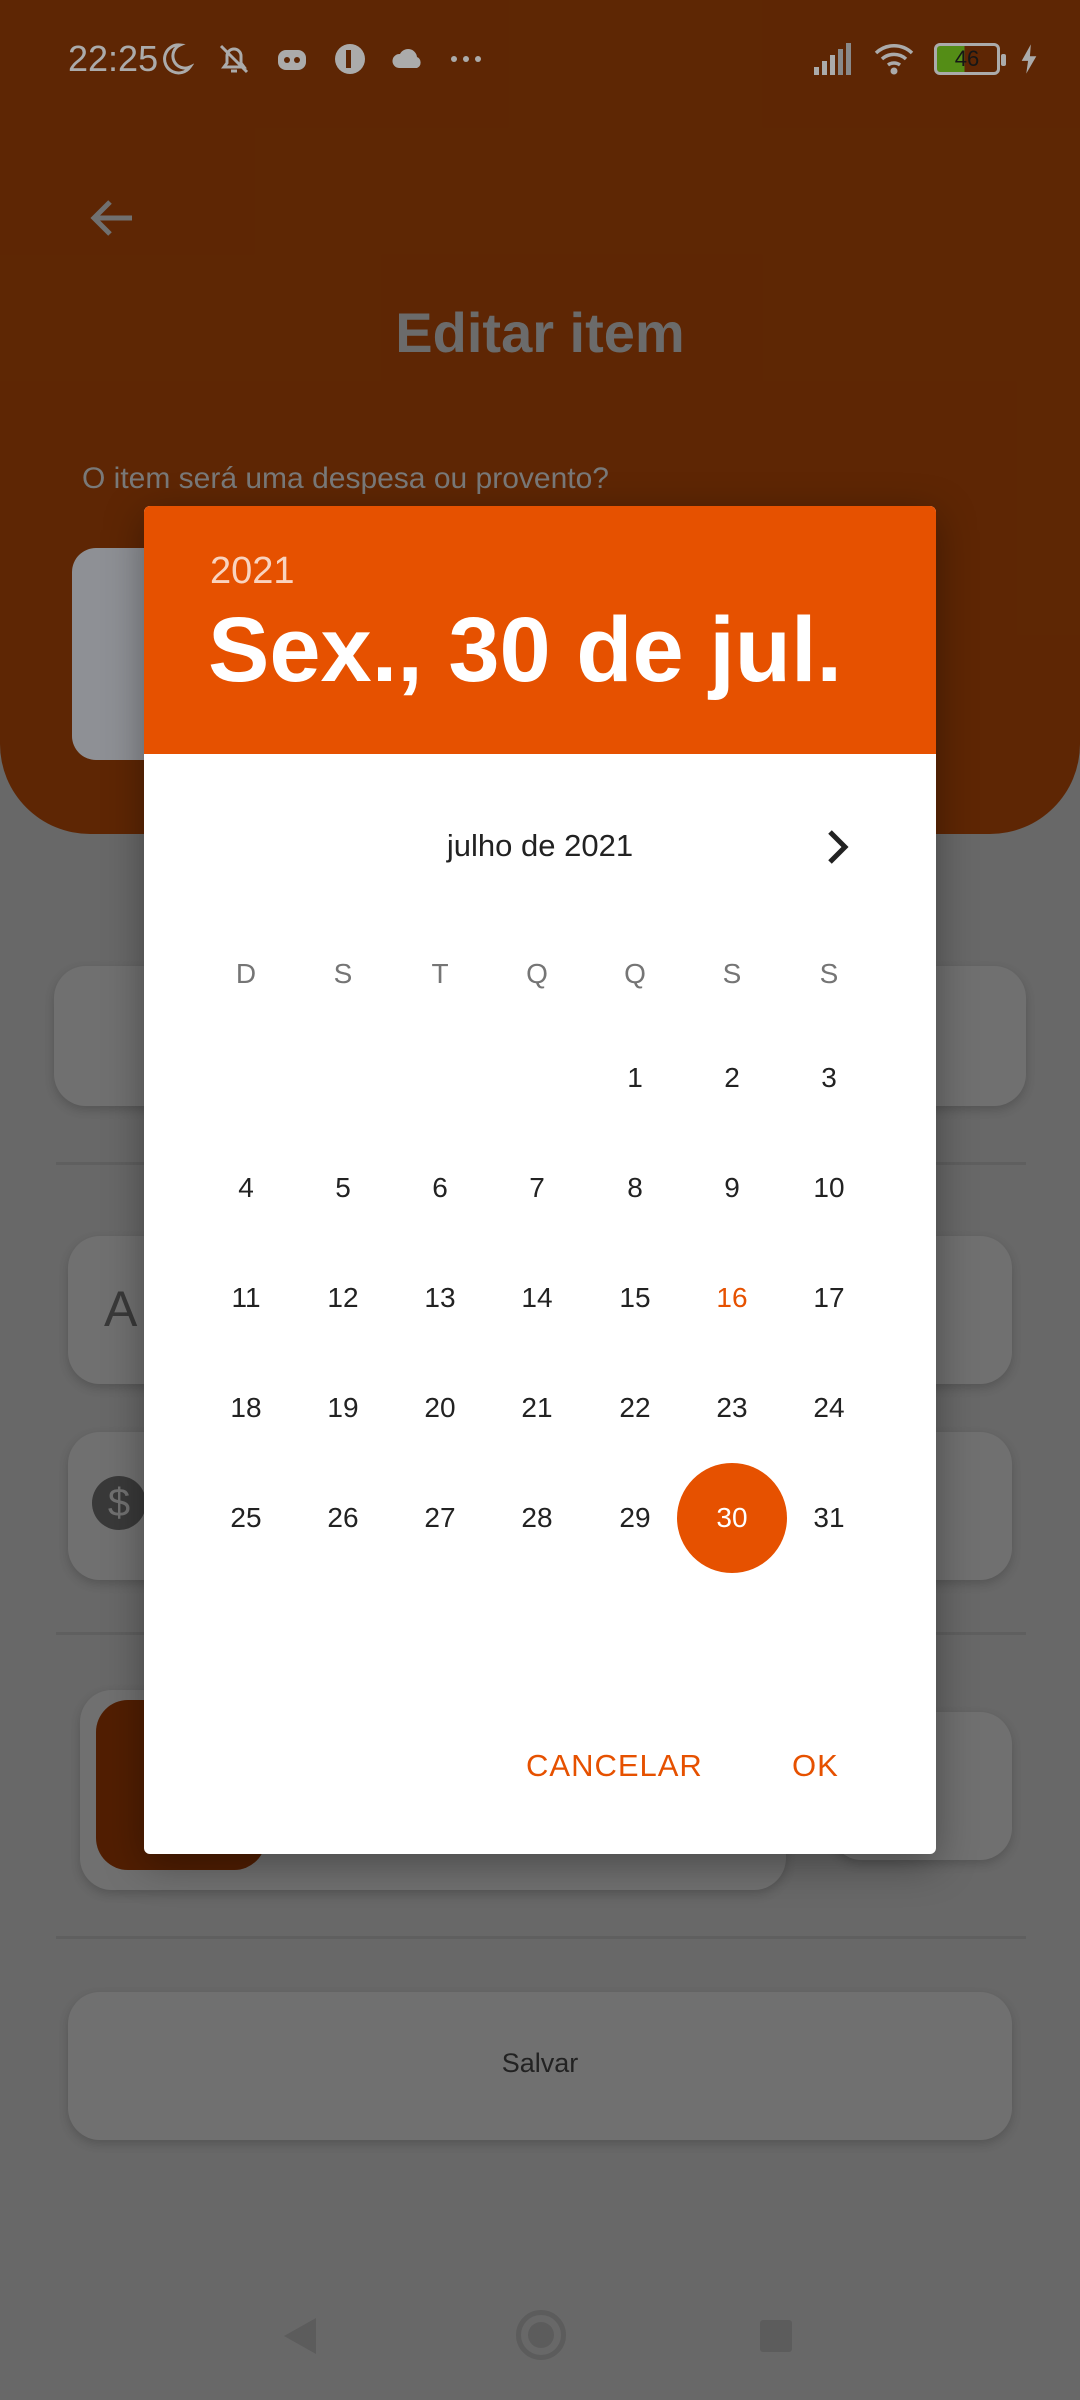 The image size is (1080, 2400). What do you see at coordinates (440, 1408) in the screenshot?
I see `calendar-day: 20` at bounding box center [440, 1408].